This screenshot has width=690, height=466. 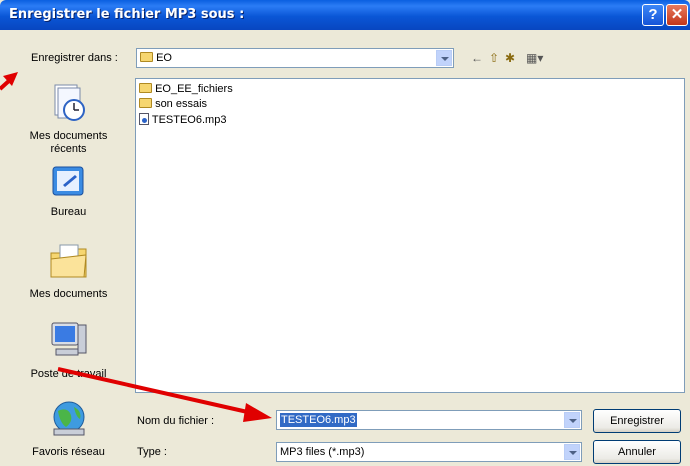 I want to click on view-menu-icon: ▦▾, so click(x=534, y=58).